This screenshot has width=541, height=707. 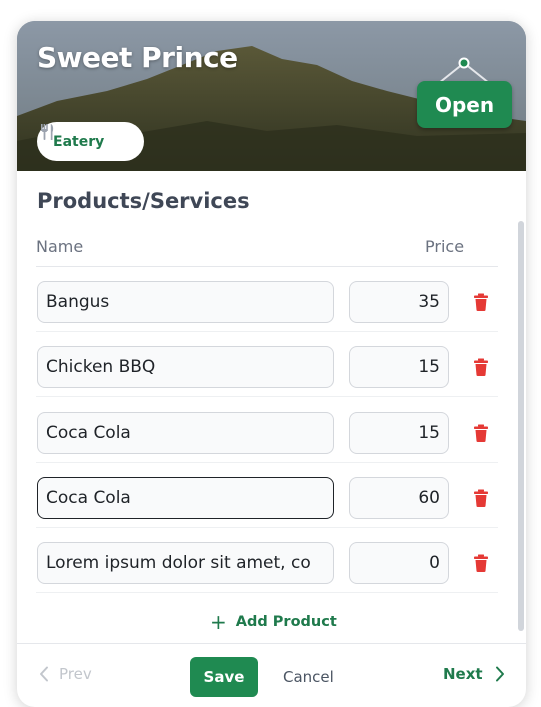 What do you see at coordinates (271, 643) in the screenshot?
I see `divider` at bounding box center [271, 643].